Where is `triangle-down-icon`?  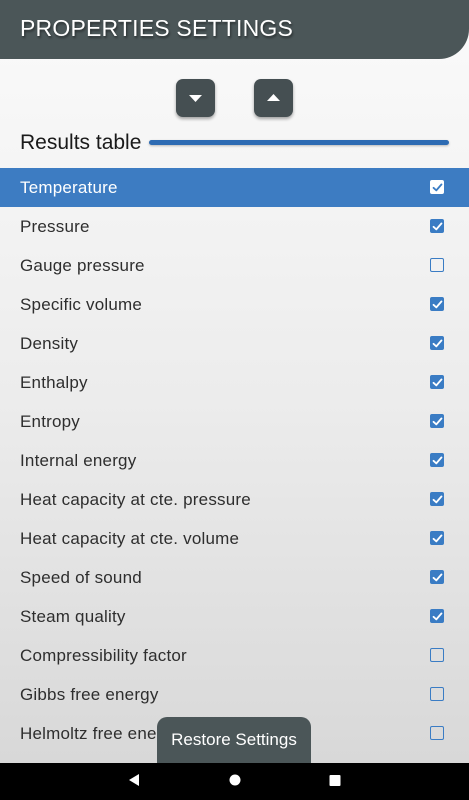 triangle-down-icon is located at coordinates (195, 98).